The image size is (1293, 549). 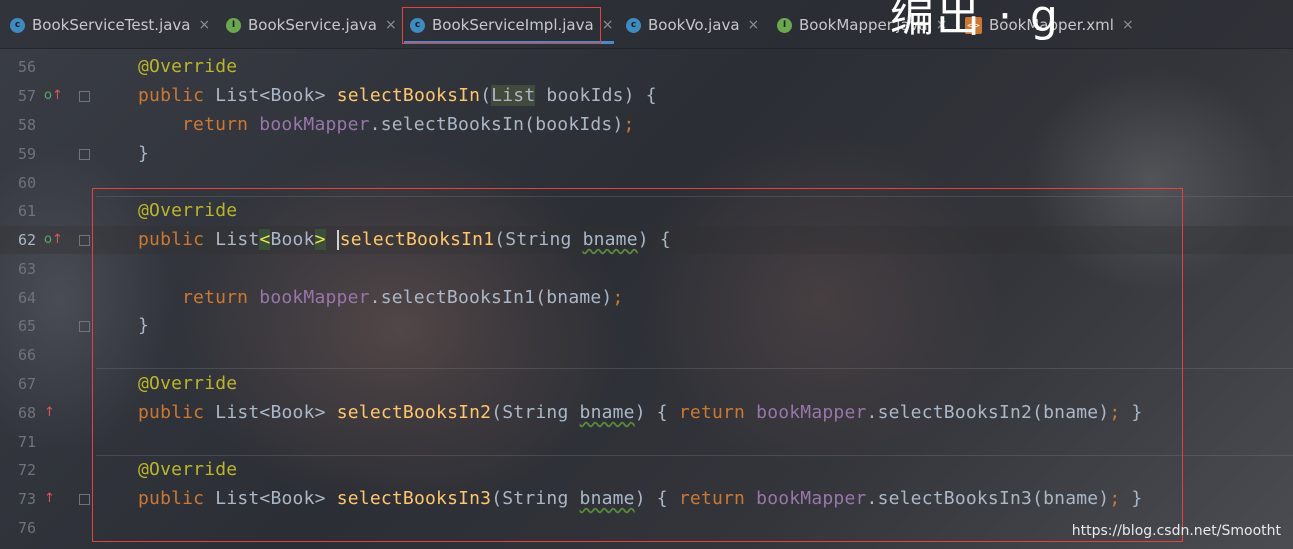 What do you see at coordinates (486, 95) in the screenshot?
I see `open-paren: (` at bounding box center [486, 95].